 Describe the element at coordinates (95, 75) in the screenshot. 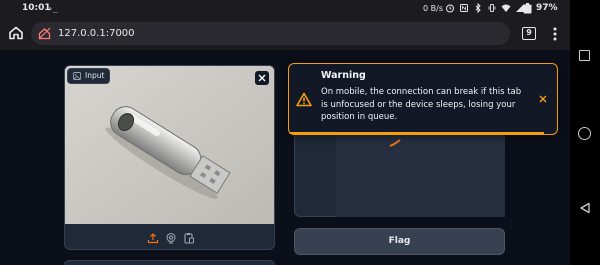

I see `input-label: Input` at that location.